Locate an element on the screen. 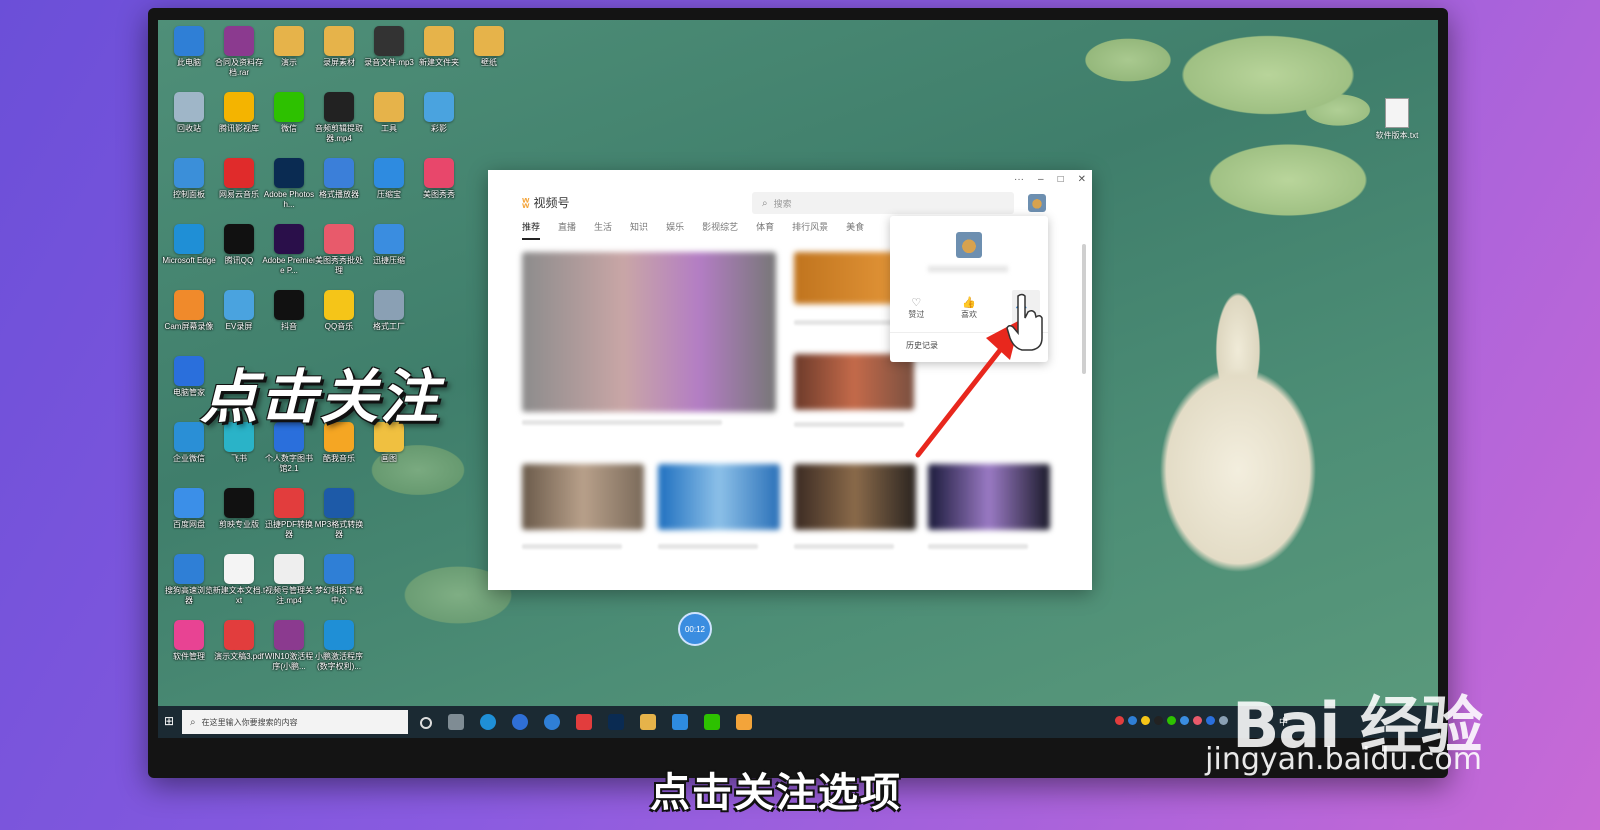  tab-item: 美食 is located at coordinates (855, 230).